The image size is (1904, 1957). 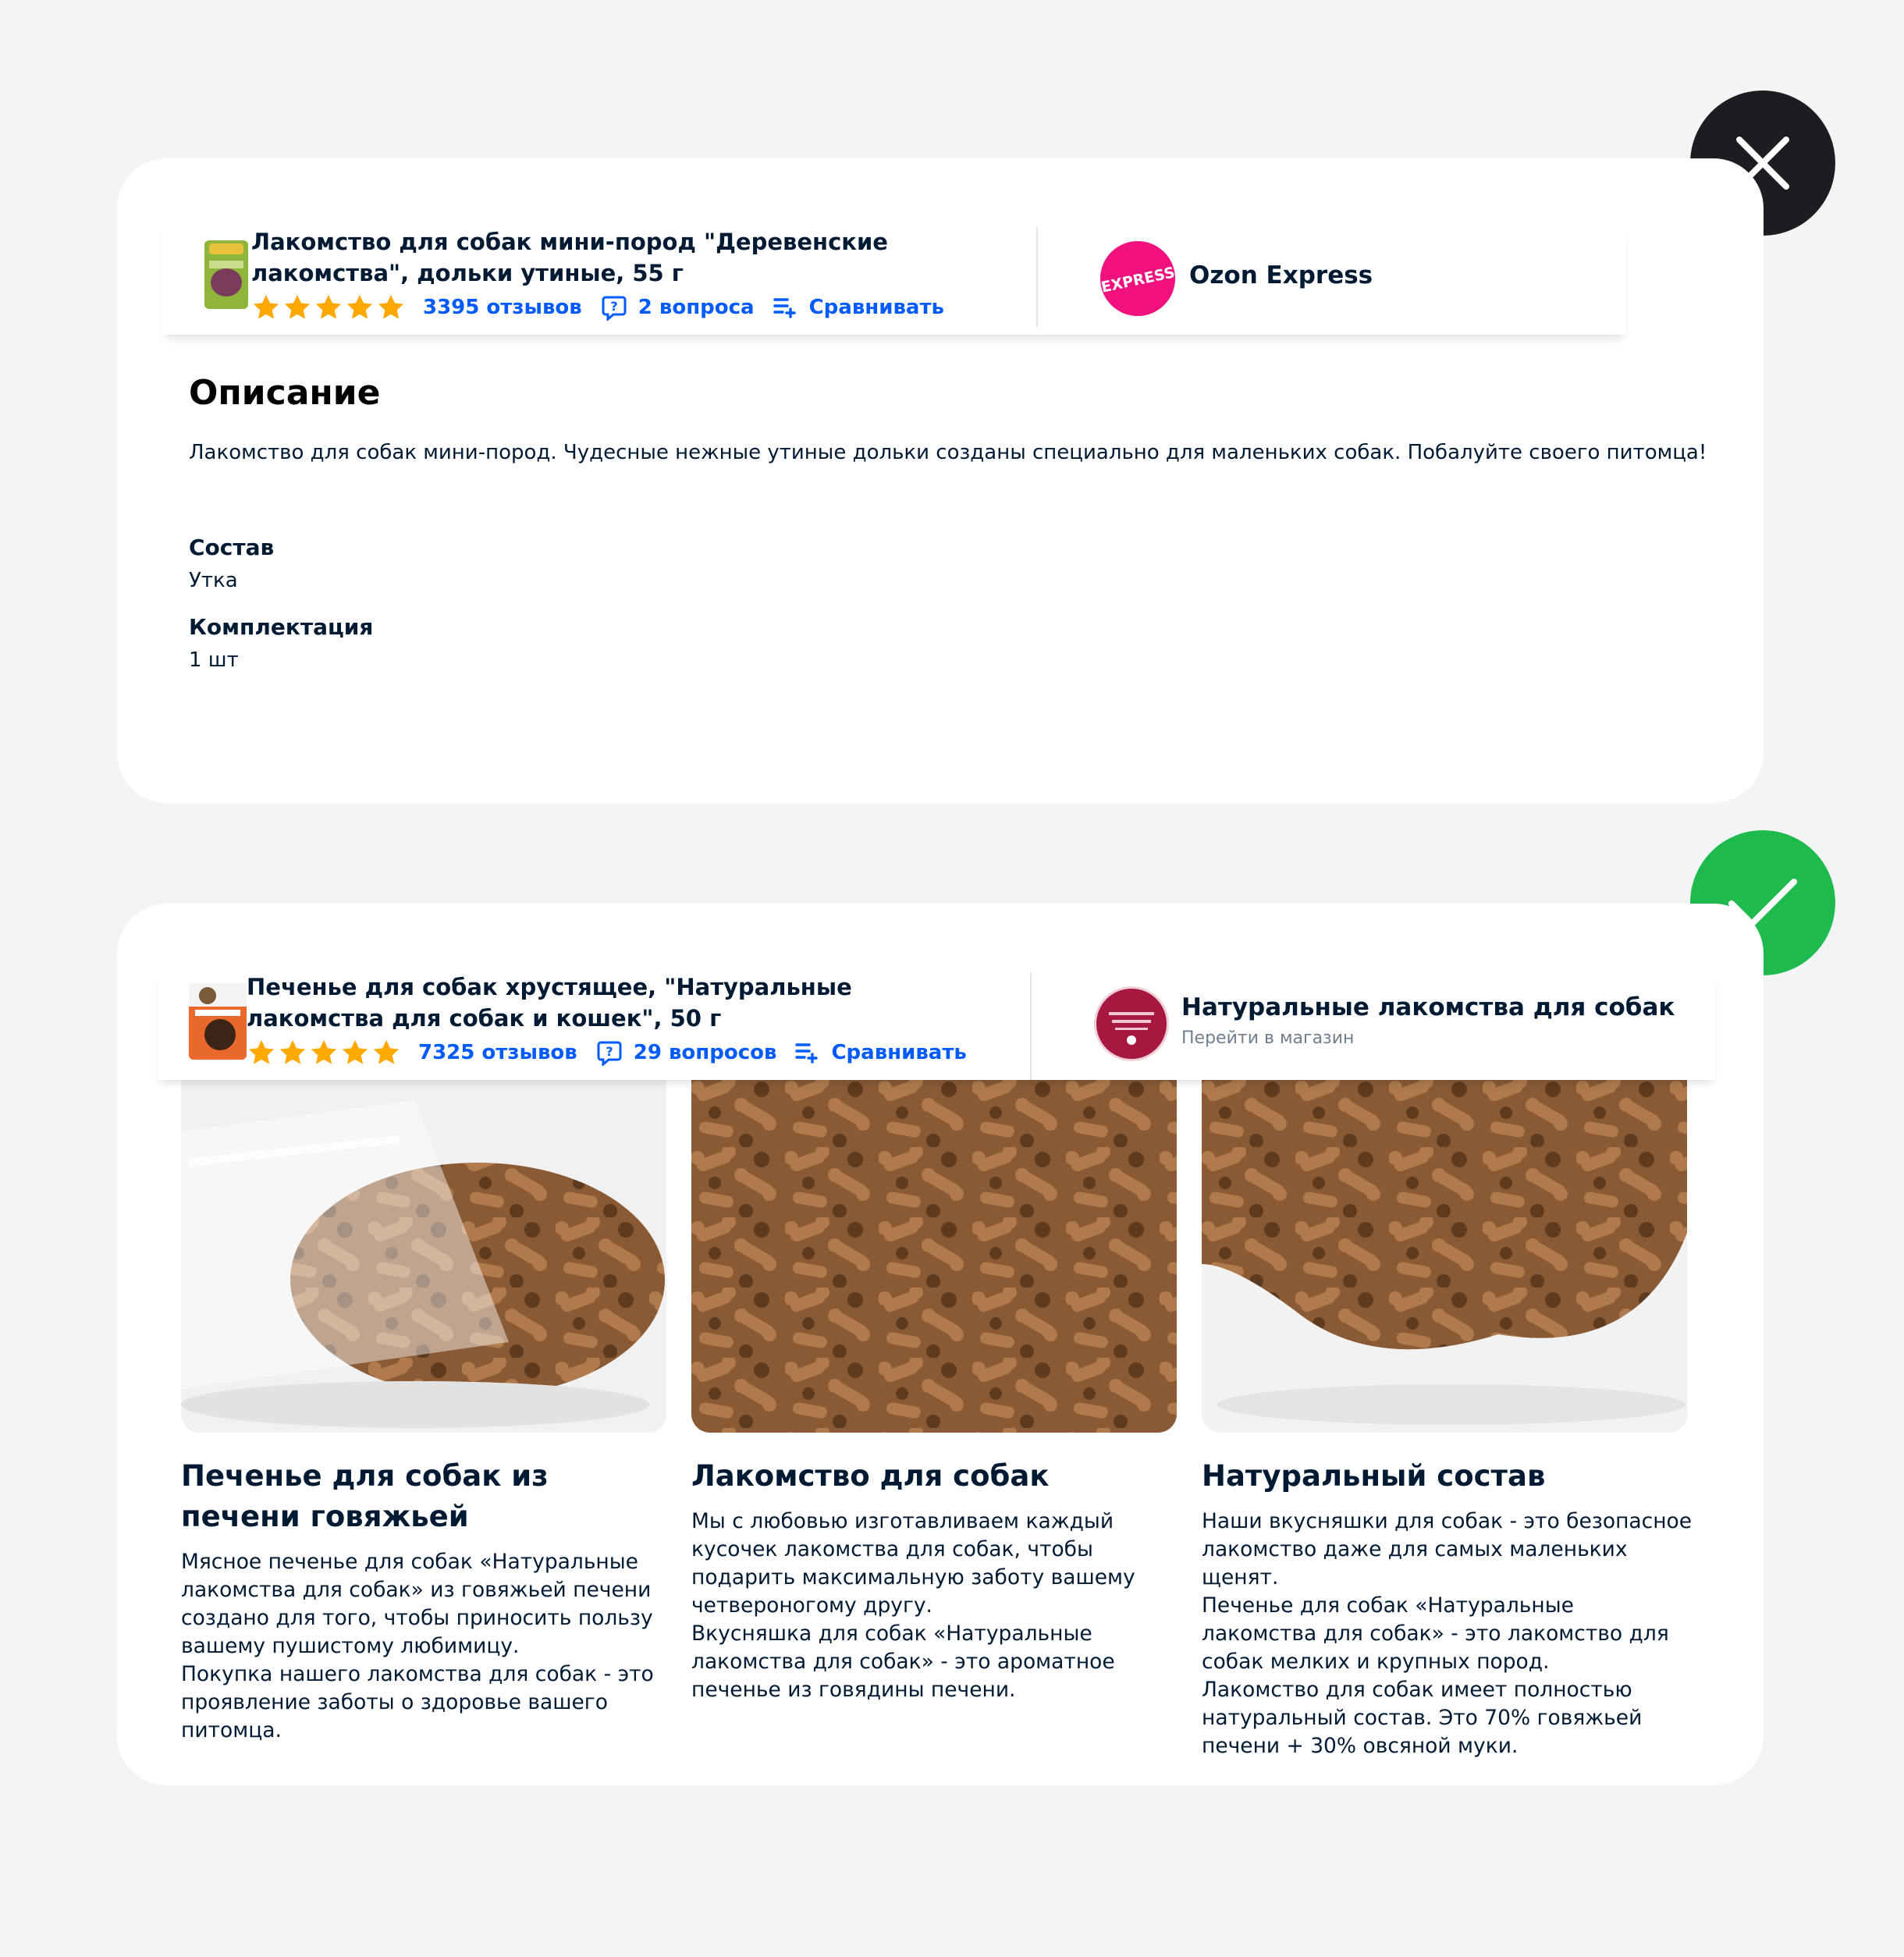 I want to click on seller-logo-text: EXPRESS, so click(x=1137, y=280).